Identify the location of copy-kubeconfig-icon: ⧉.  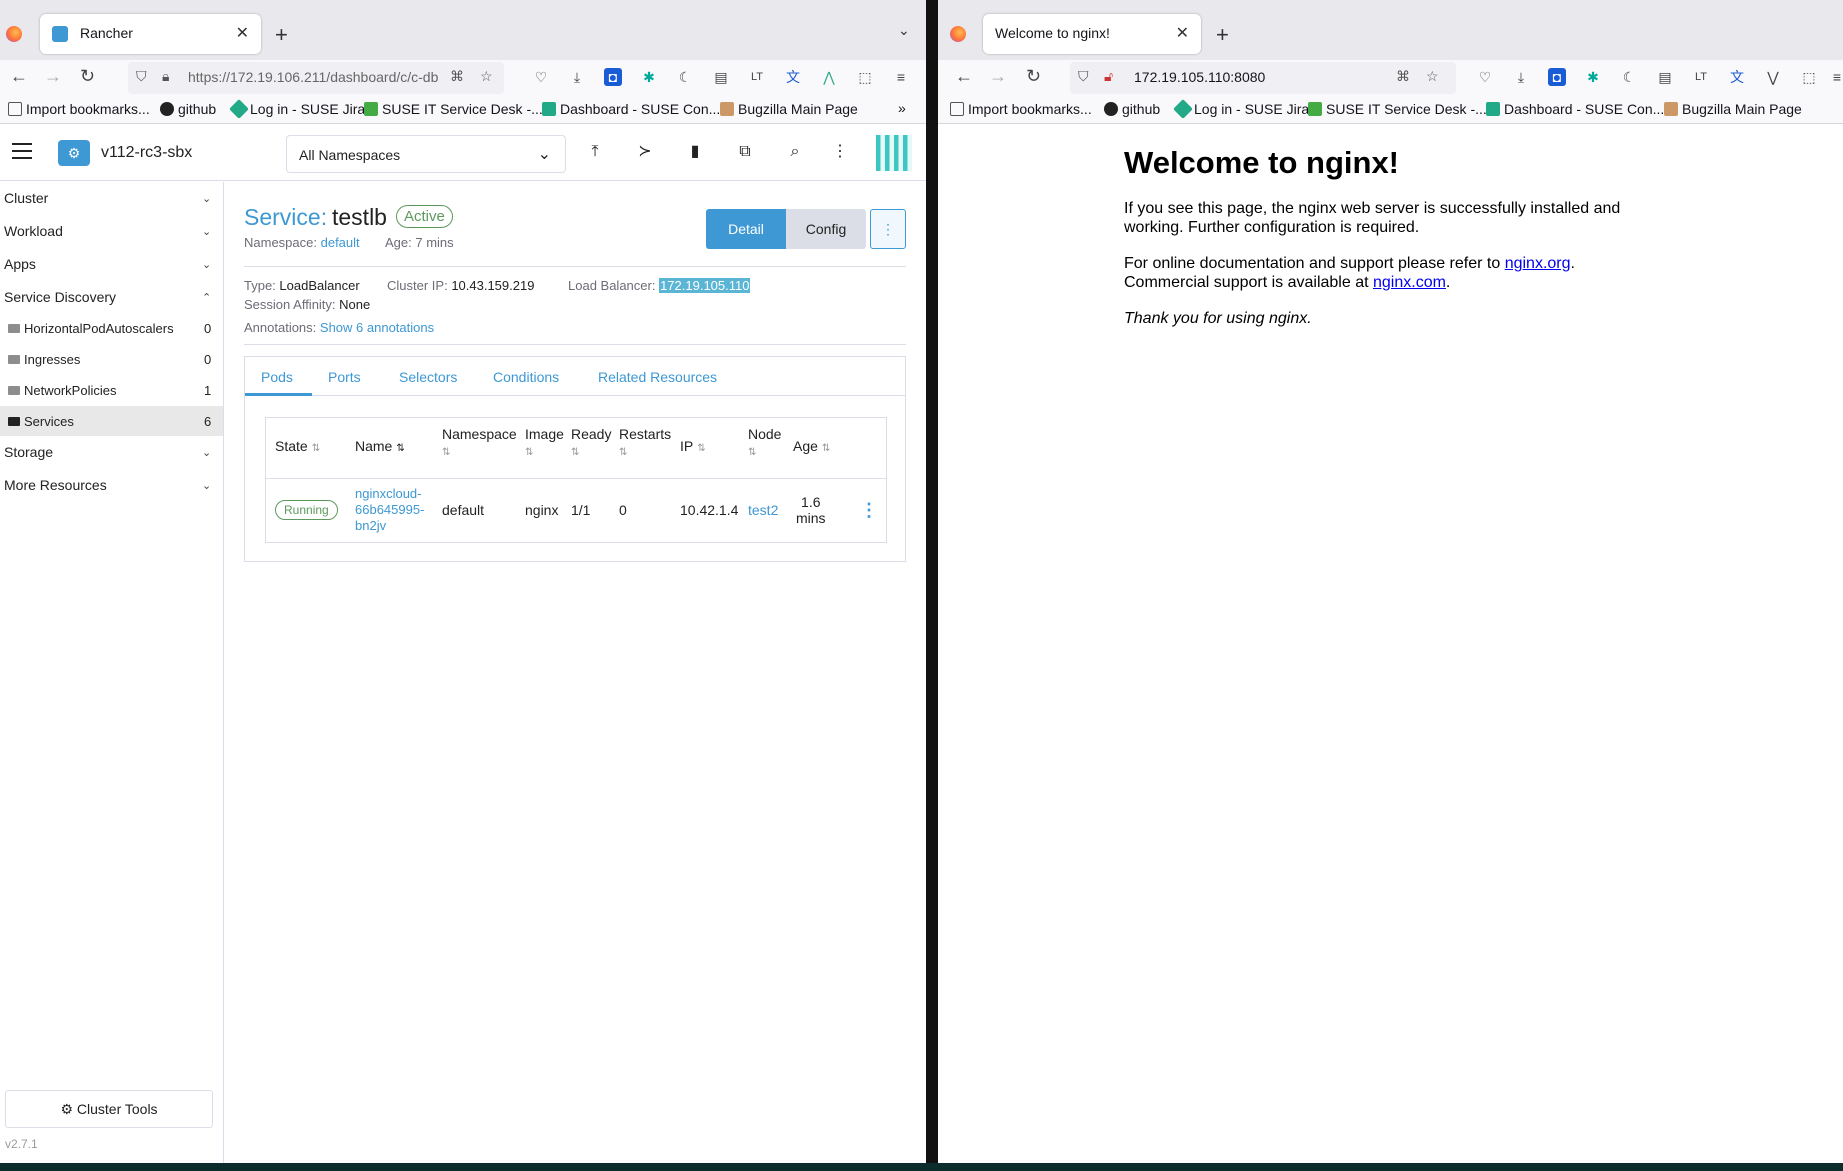
(745, 152).